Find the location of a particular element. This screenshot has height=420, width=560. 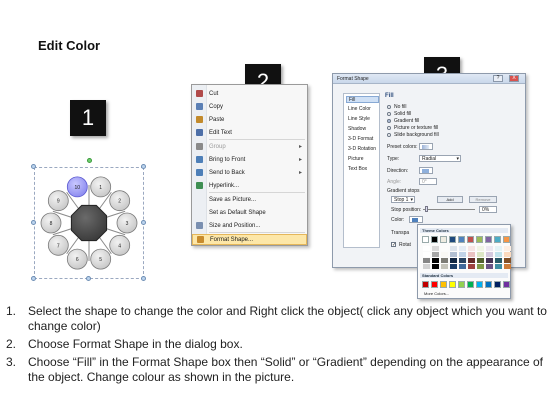

stop-position-input: 0% is located at coordinates (488, 209).